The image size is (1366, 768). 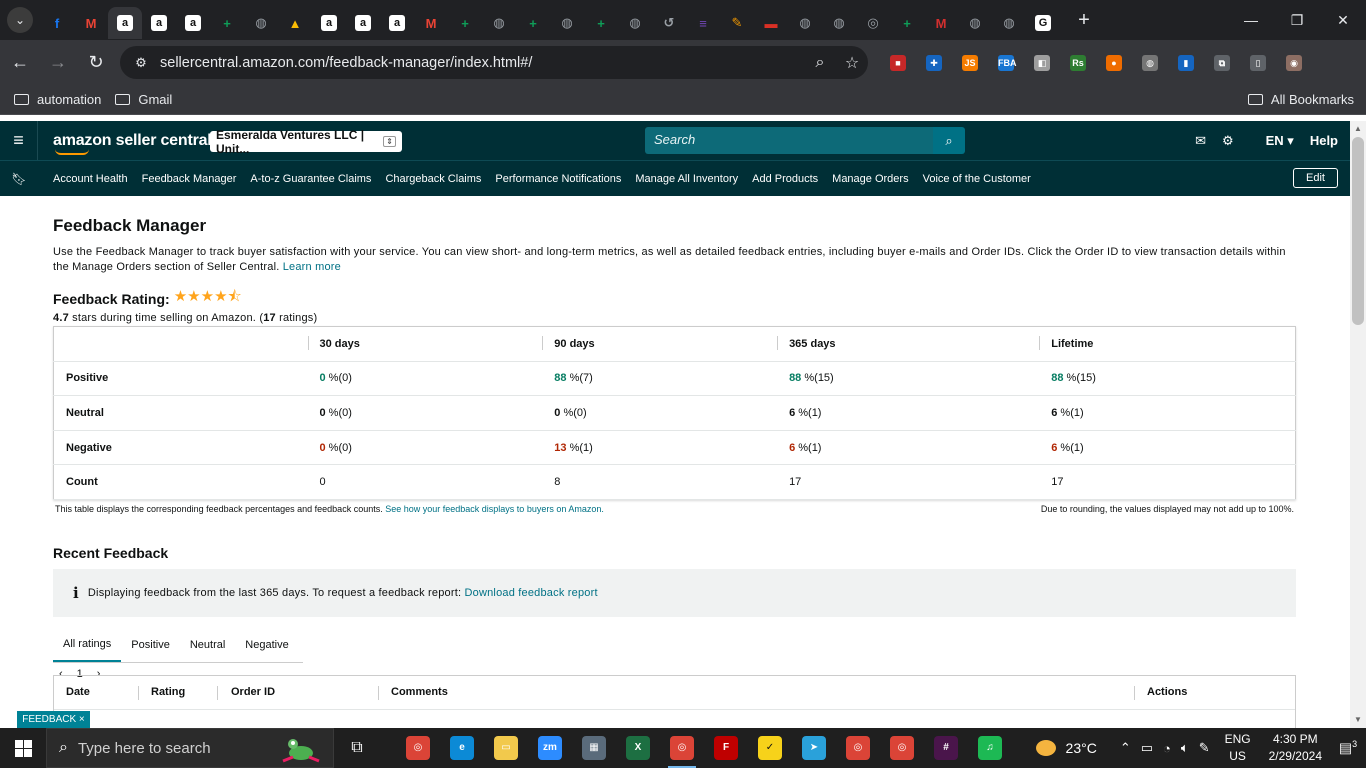 I want to click on browser-tab: ▲, so click(x=295, y=23).